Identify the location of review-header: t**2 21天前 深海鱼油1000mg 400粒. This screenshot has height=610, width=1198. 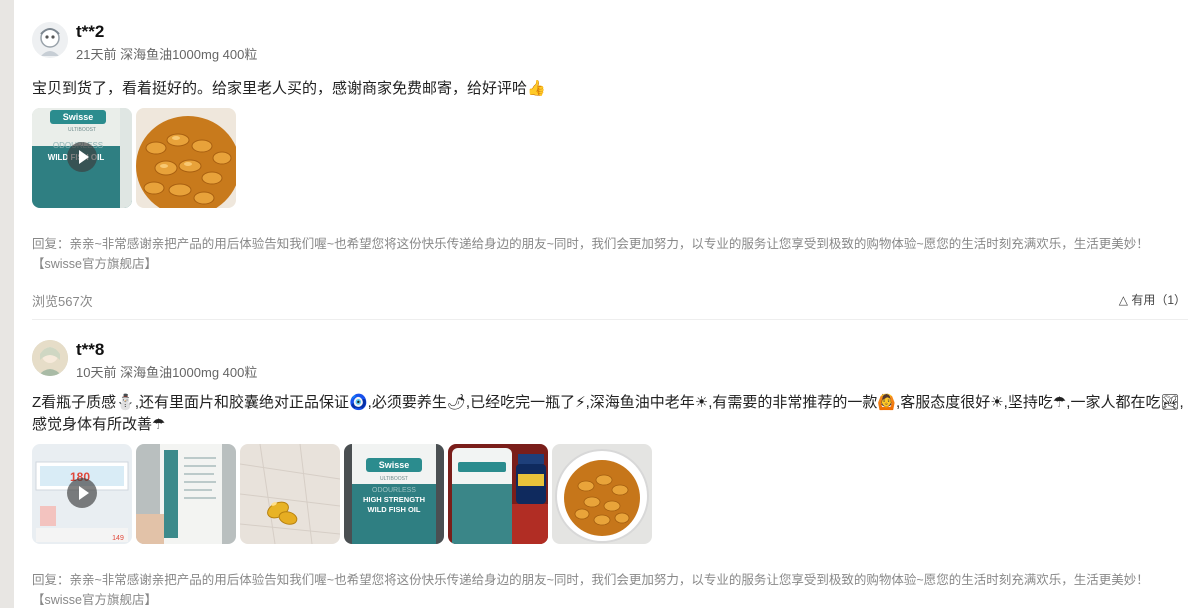
(610, 41).